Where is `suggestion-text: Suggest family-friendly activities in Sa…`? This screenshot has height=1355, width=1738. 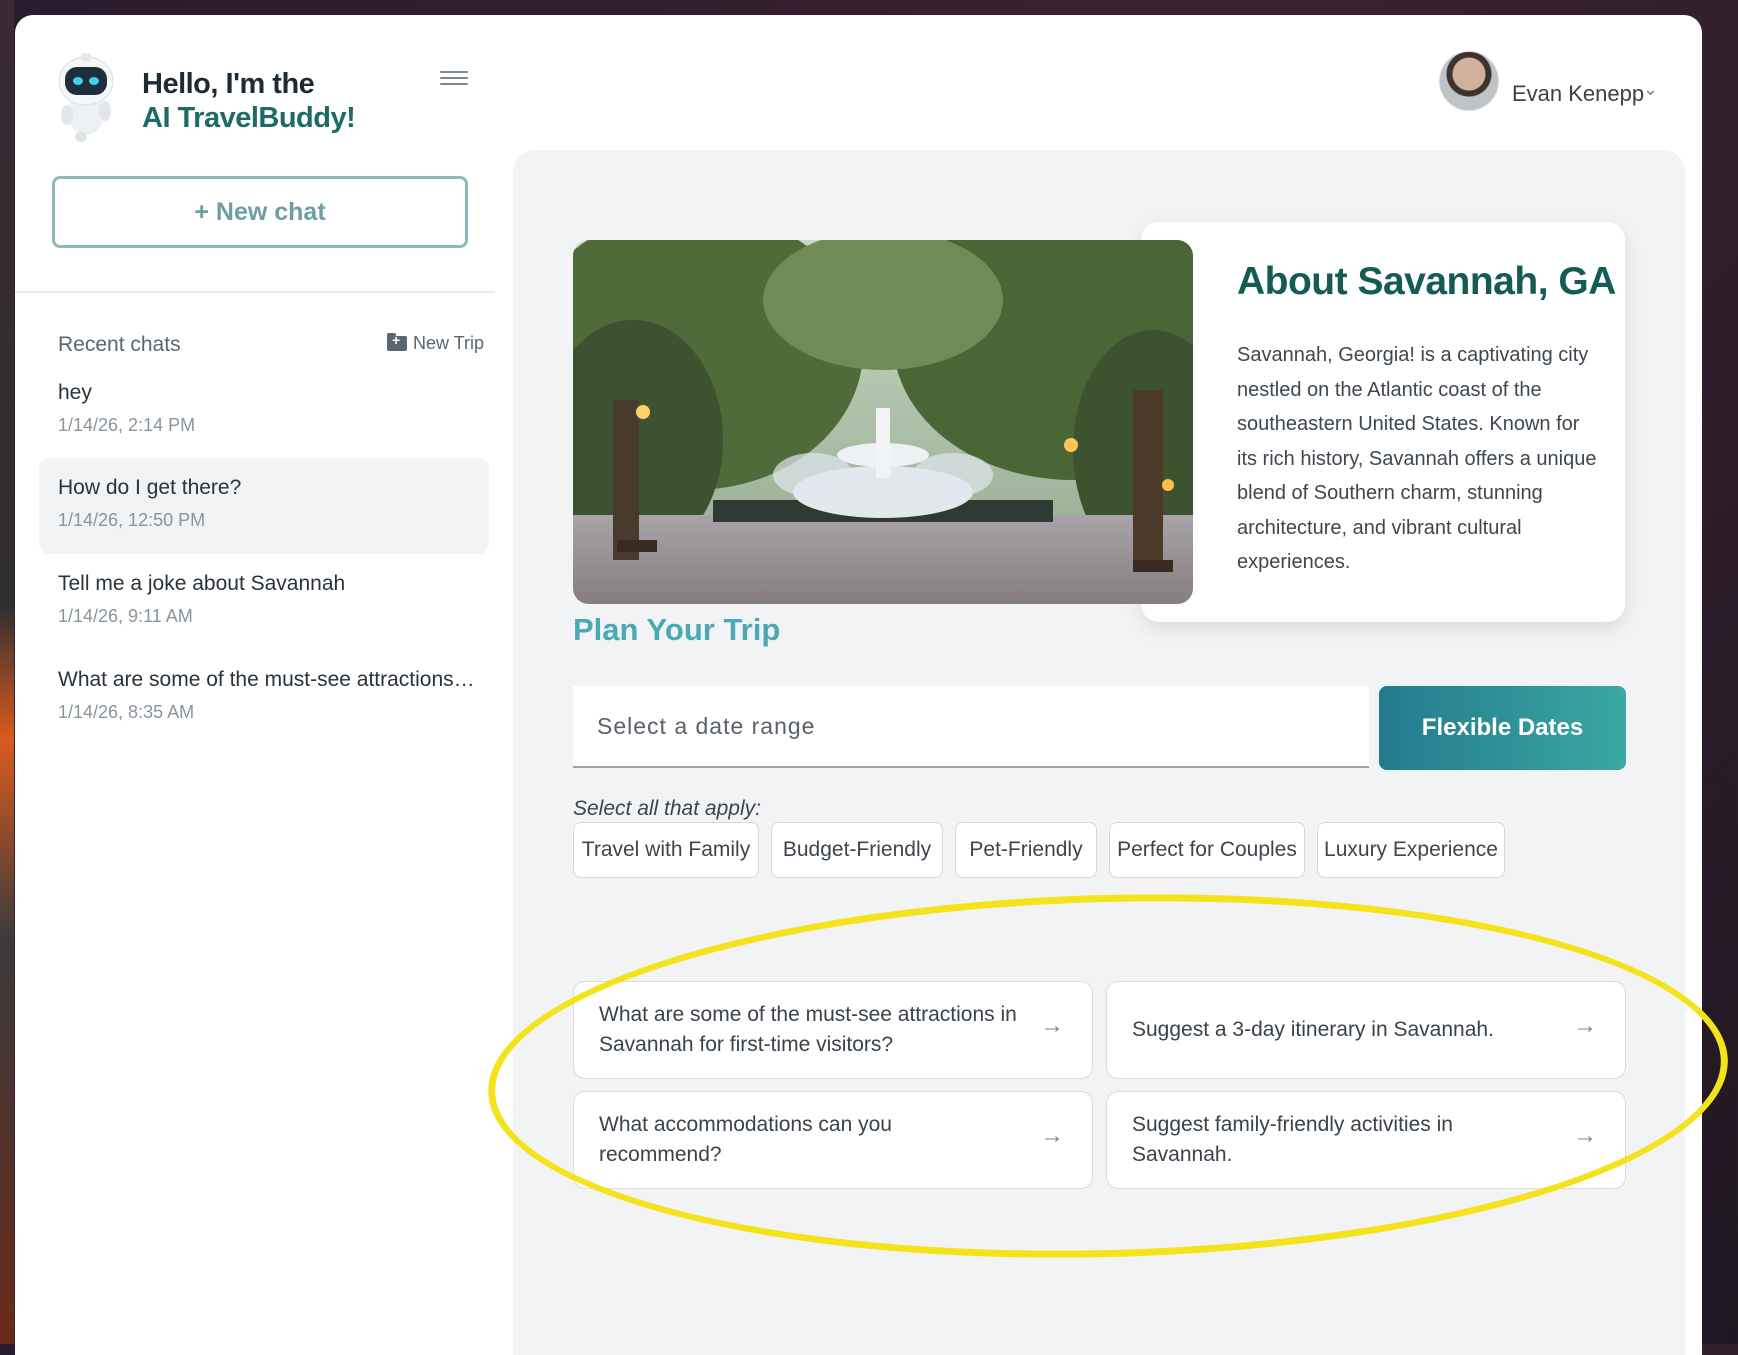
suggestion-text: Suggest family-friendly activities in Sa… is located at coordinates (1292, 1139).